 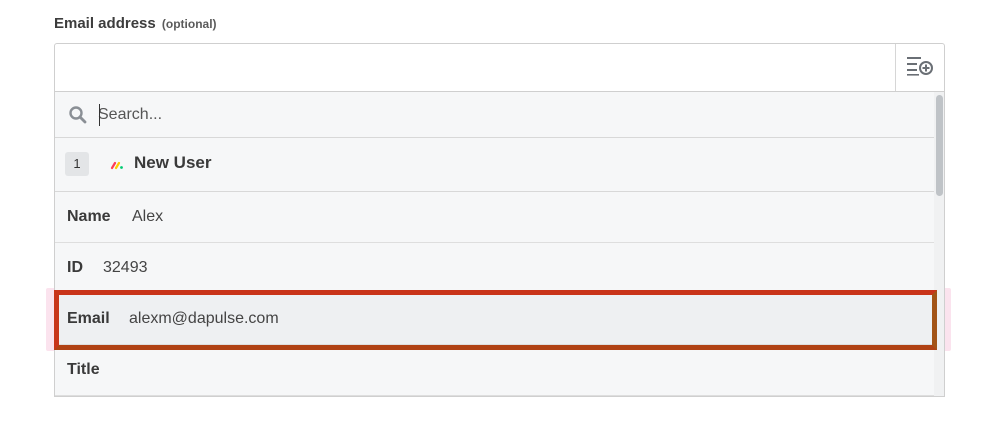 What do you see at coordinates (125, 267) in the screenshot?
I see `field-value: 32493` at bounding box center [125, 267].